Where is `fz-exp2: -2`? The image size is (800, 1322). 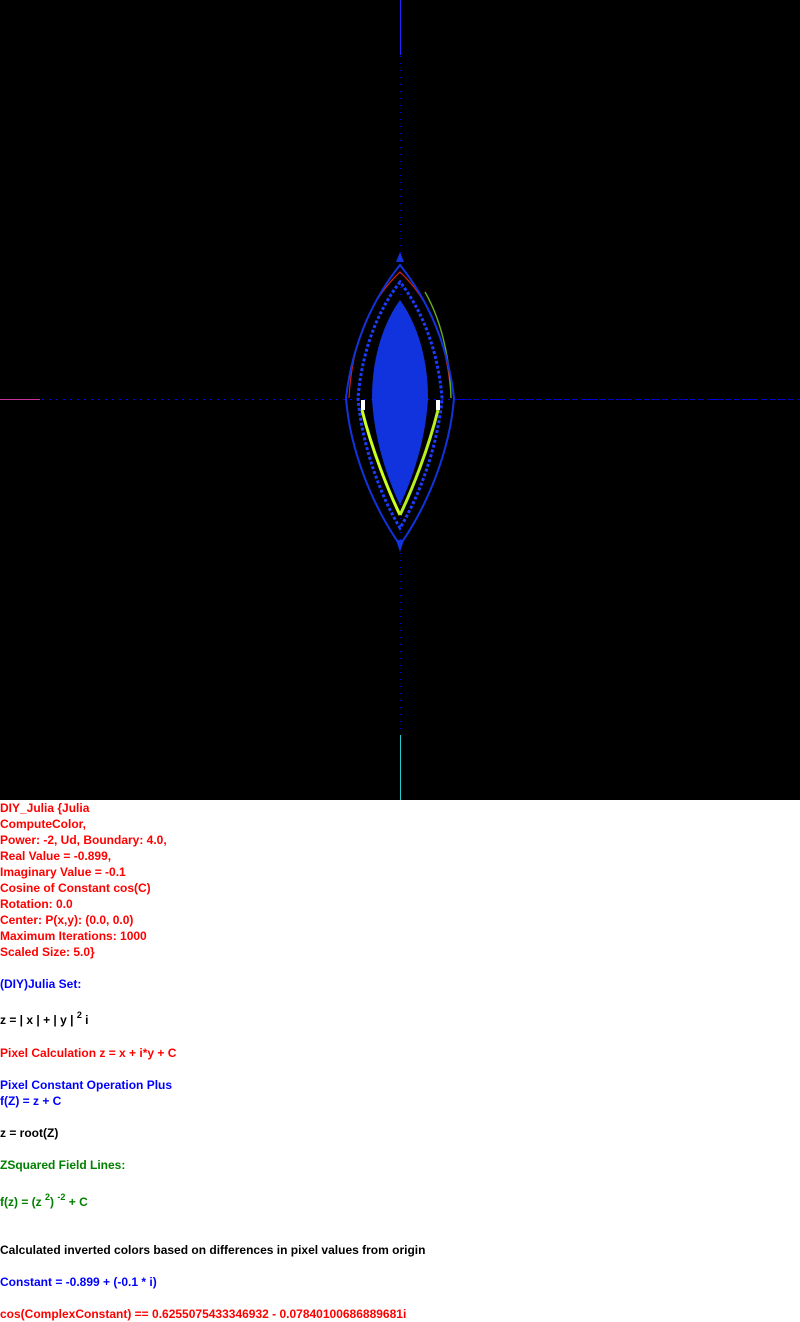 fz-exp2: -2 is located at coordinates (61, 1197).